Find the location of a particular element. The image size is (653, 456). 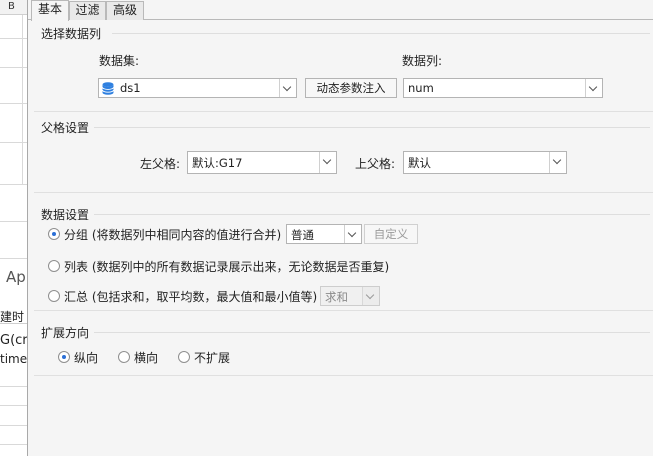

expand-horizontal-radio is located at coordinates (124, 357).